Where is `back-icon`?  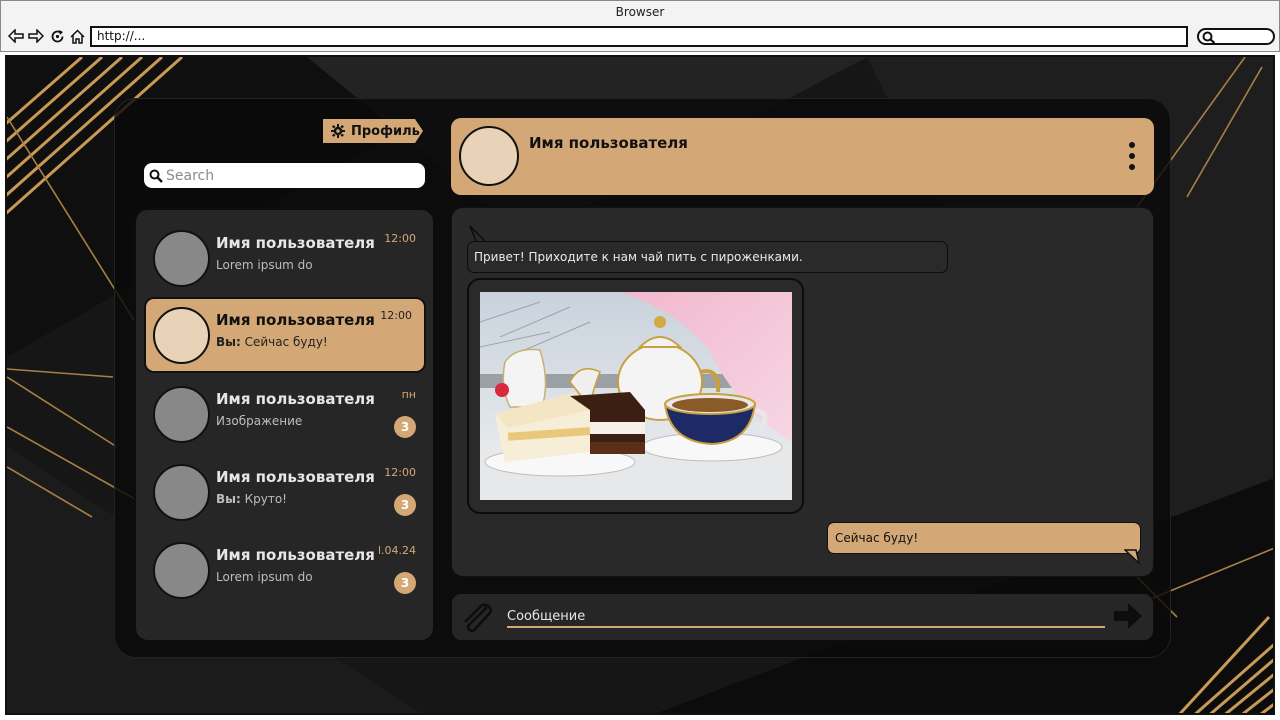
back-icon is located at coordinates (16, 36).